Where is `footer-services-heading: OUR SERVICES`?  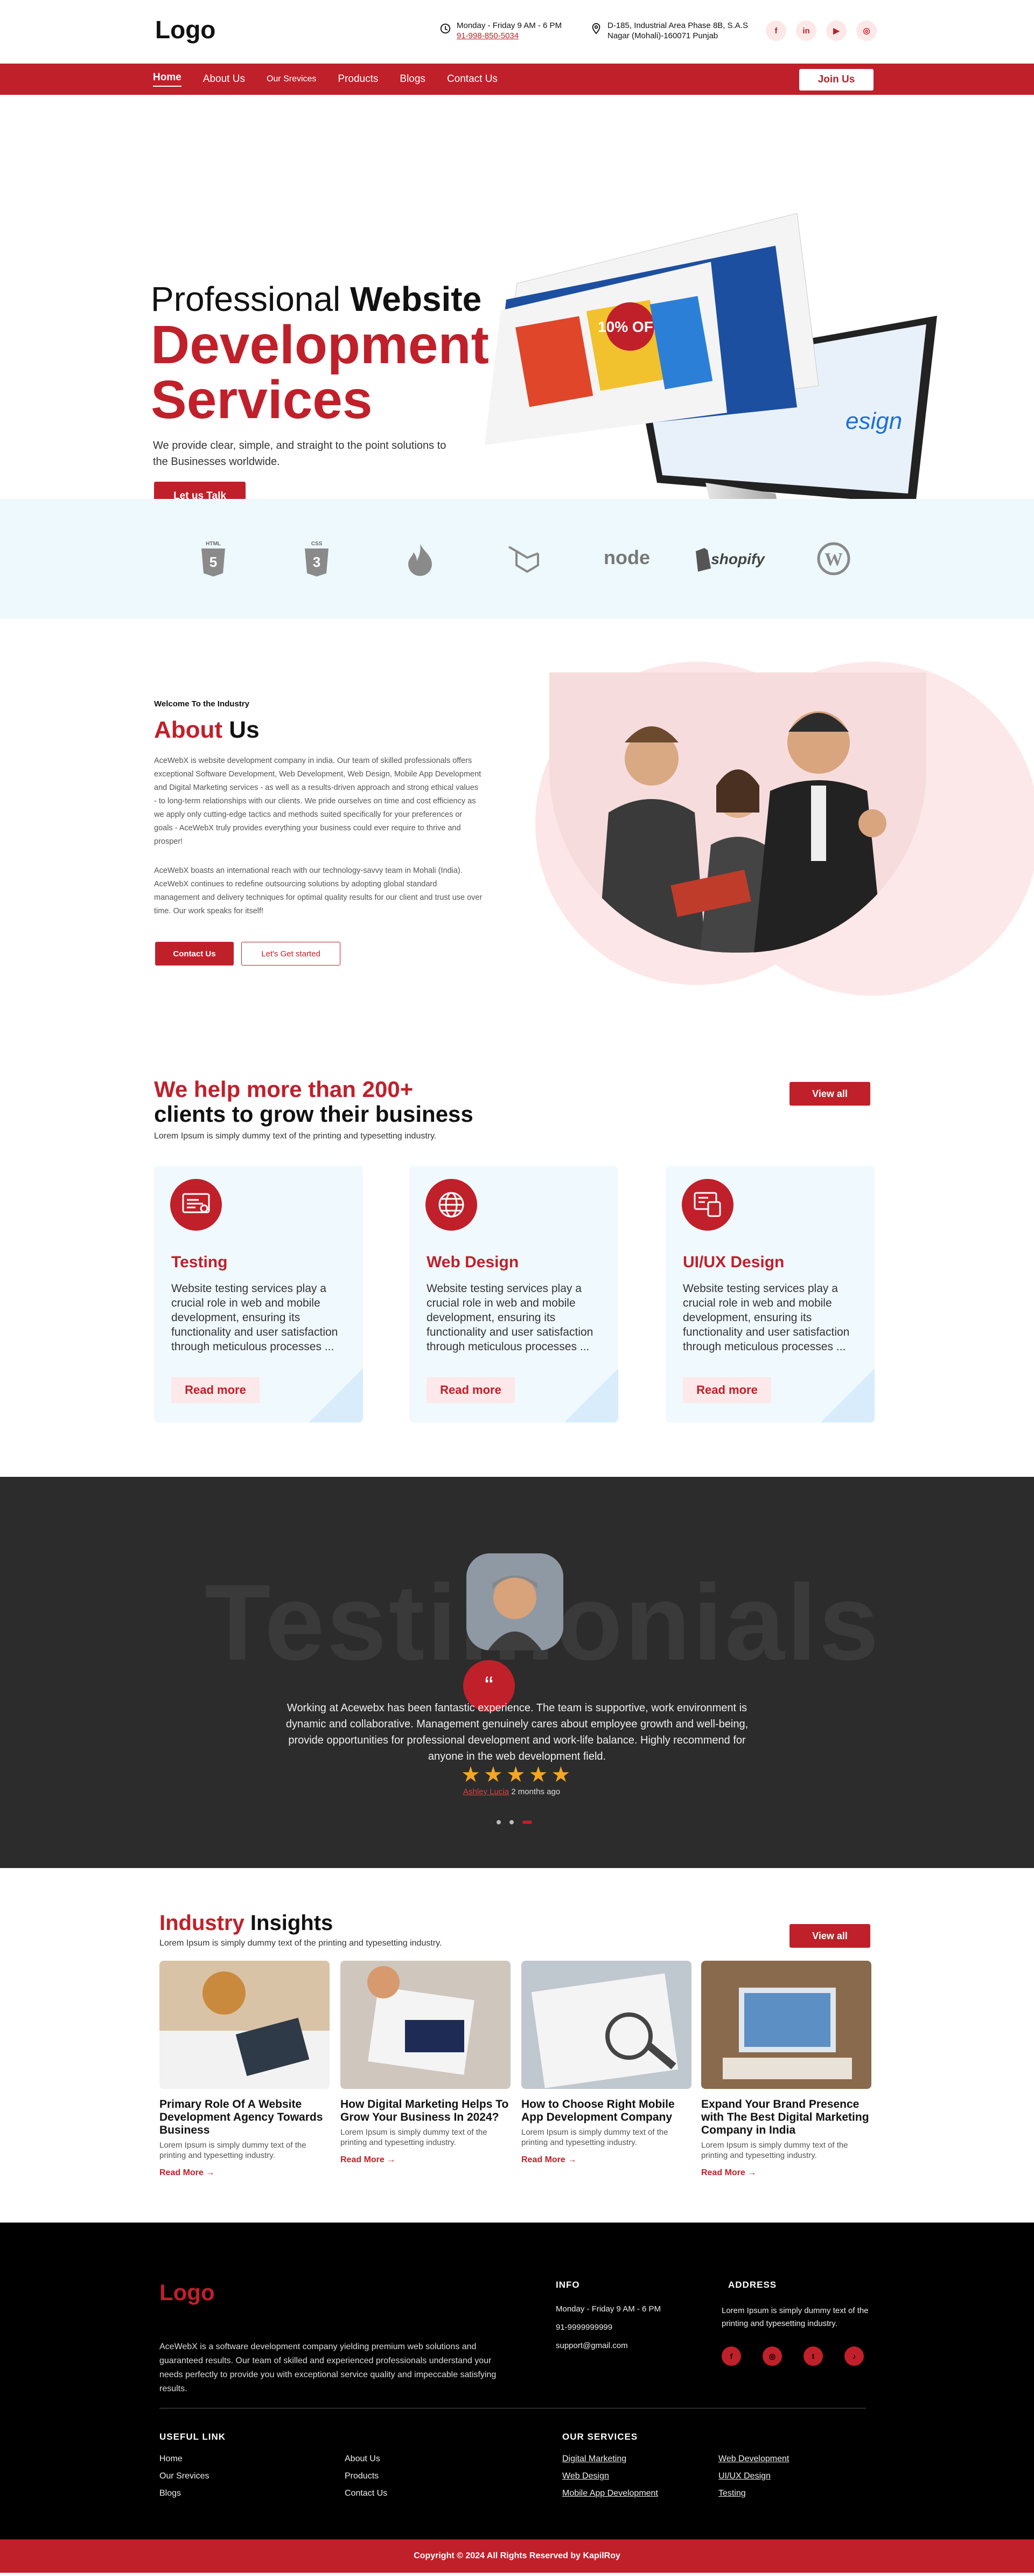 footer-services-heading: OUR SERVICES is located at coordinates (600, 2437).